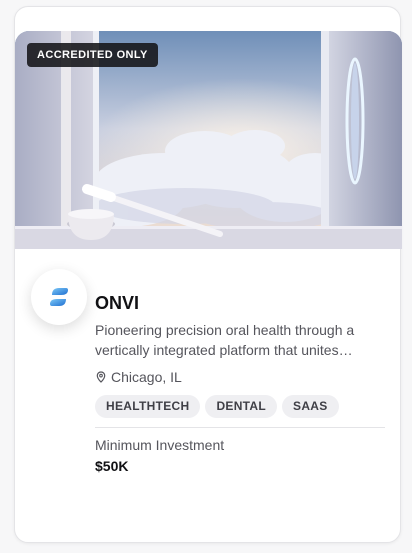 This screenshot has width=412, height=553. I want to click on divider, so click(240, 427).